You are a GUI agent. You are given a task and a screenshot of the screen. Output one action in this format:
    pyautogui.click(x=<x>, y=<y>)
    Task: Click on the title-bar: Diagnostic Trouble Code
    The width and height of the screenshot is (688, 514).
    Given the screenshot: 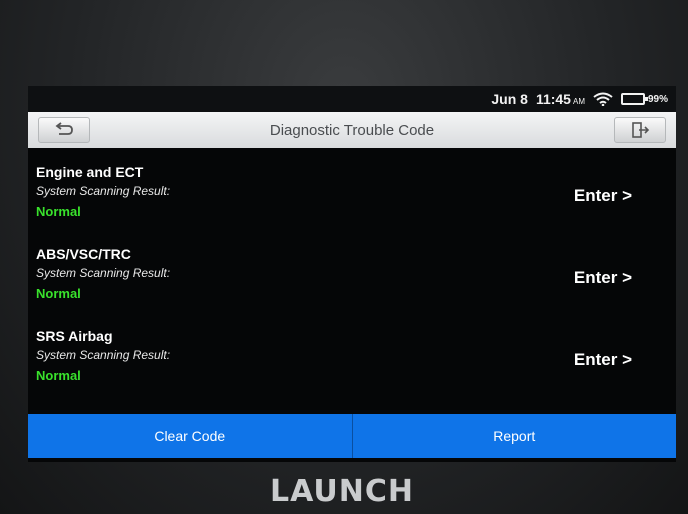 What is the action you would take?
    pyautogui.click(x=352, y=130)
    